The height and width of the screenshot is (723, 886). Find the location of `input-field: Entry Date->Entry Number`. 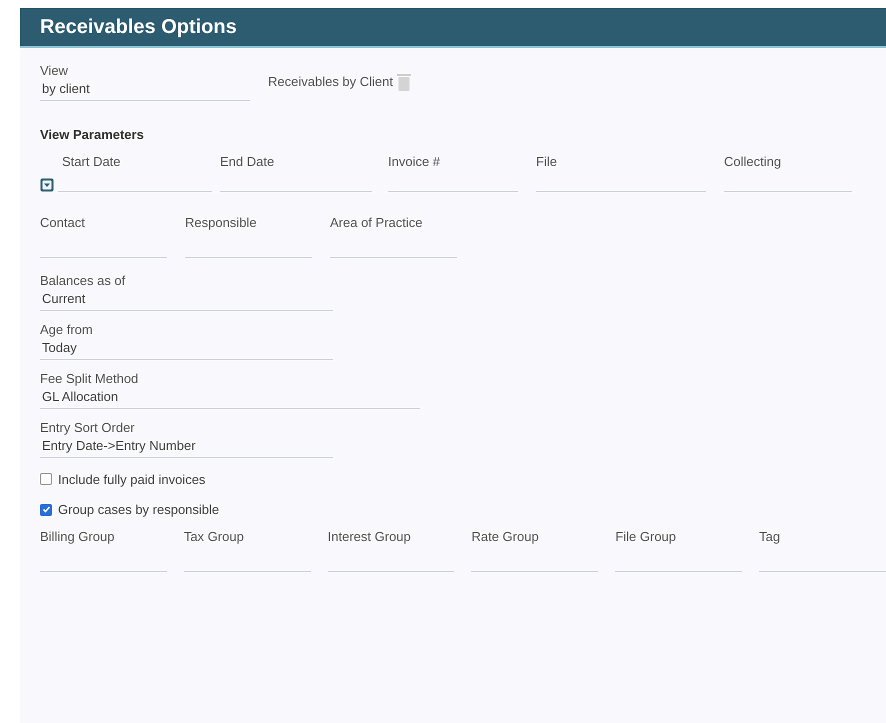

input-field: Entry Date->Entry Number is located at coordinates (186, 447).